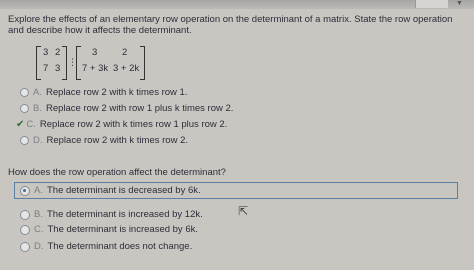 The image size is (474, 270). What do you see at coordinates (459, 4) in the screenshot?
I see `dropdown-arrow-icon: ▼` at bounding box center [459, 4].